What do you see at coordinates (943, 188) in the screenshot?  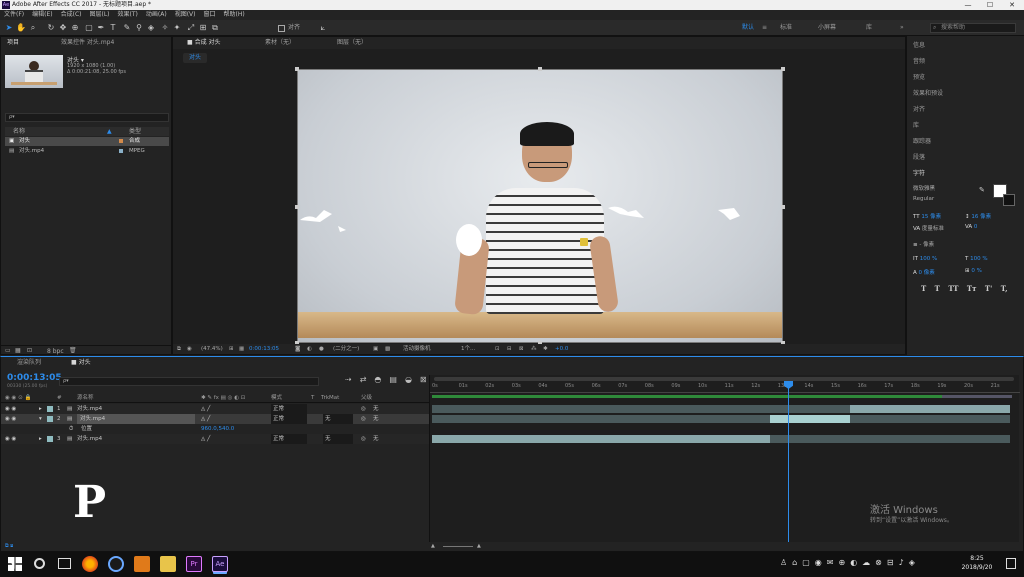 I see `font-family-select: 微软雅黑` at bounding box center [943, 188].